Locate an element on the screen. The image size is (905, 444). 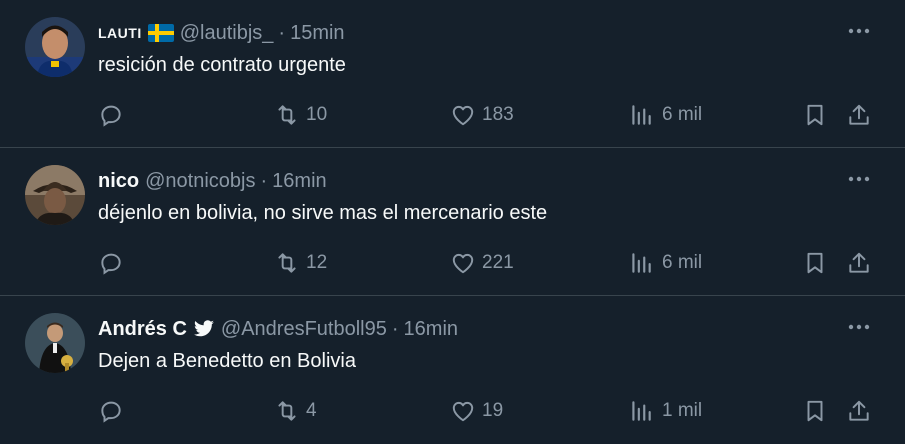
action-bar: 12 221 6 mil is located at coordinates (488, 263).